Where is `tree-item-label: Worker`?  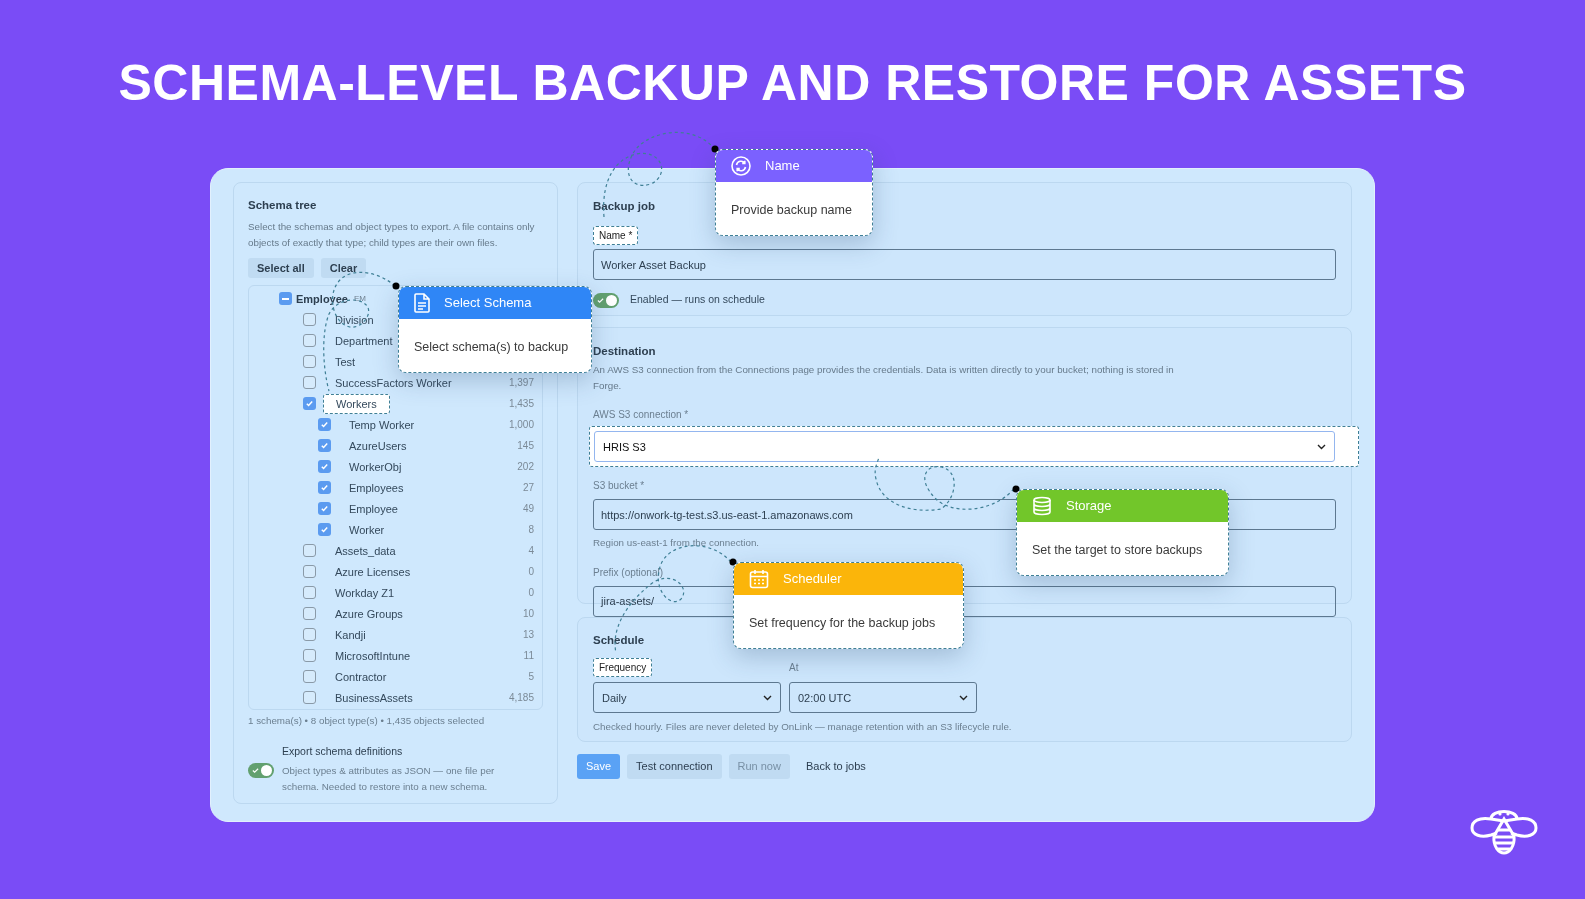
tree-item-label: Worker is located at coordinates (367, 529).